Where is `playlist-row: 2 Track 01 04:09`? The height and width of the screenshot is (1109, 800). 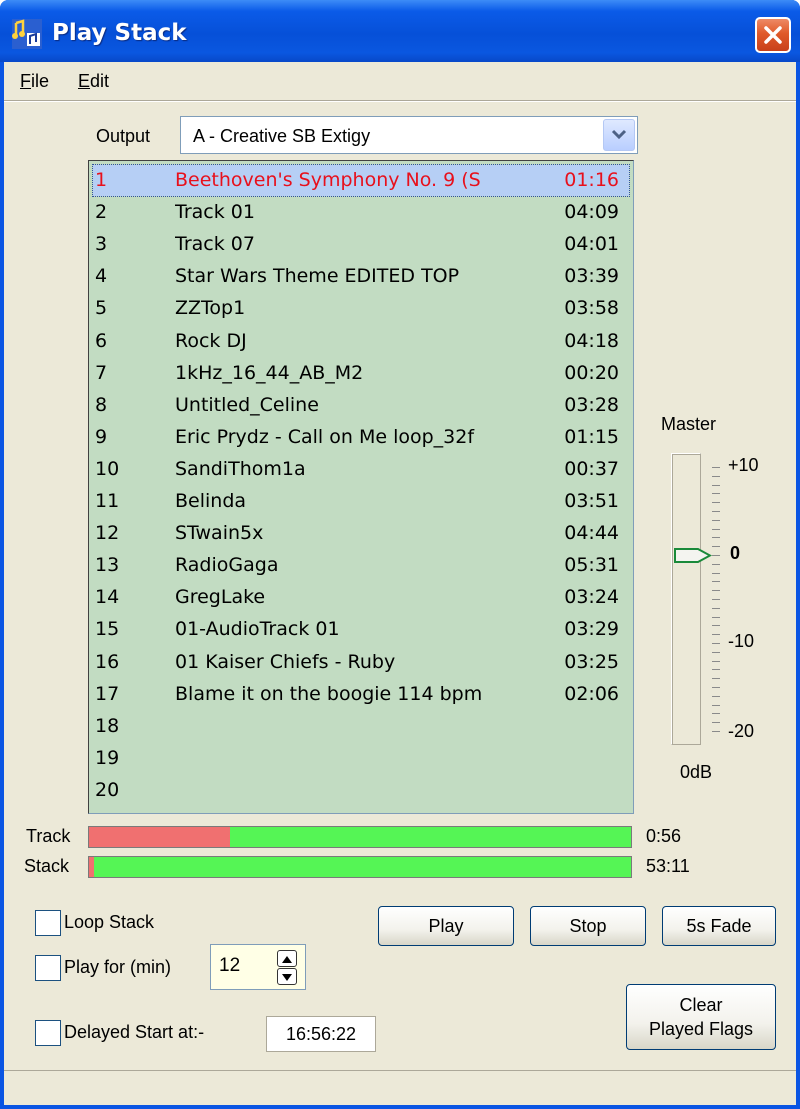
playlist-row: 2 Track 01 04:09 is located at coordinates (361, 212).